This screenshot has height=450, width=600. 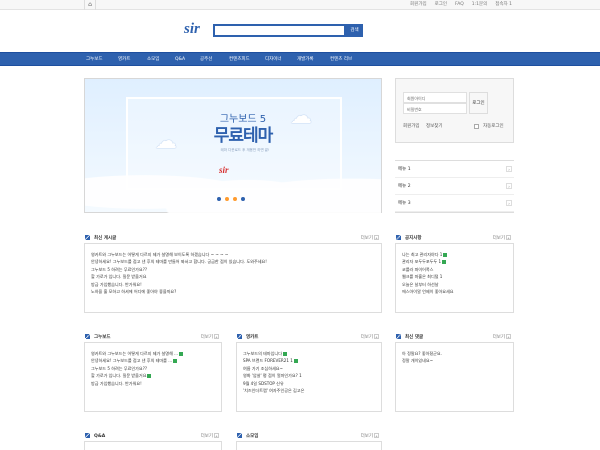 I want to click on qa-link: 1:1문의, so click(x=480, y=5).